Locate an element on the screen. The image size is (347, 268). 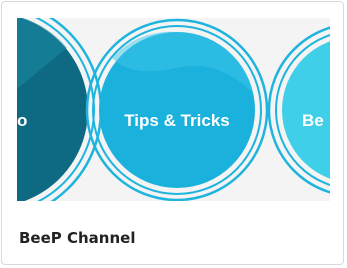
channel-title: BeeP Channel is located at coordinates (77, 238).